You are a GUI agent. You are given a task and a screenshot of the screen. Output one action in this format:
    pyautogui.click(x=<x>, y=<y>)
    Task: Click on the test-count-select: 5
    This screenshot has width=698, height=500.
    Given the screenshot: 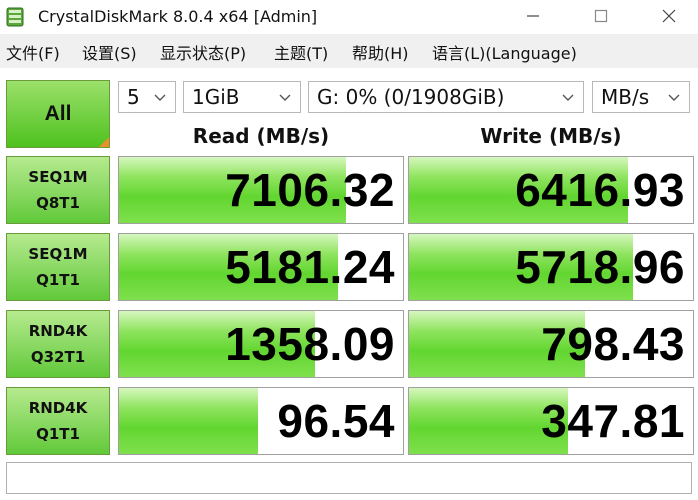 What is the action you would take?
    pyautogui.click(x=147, y=97)
    